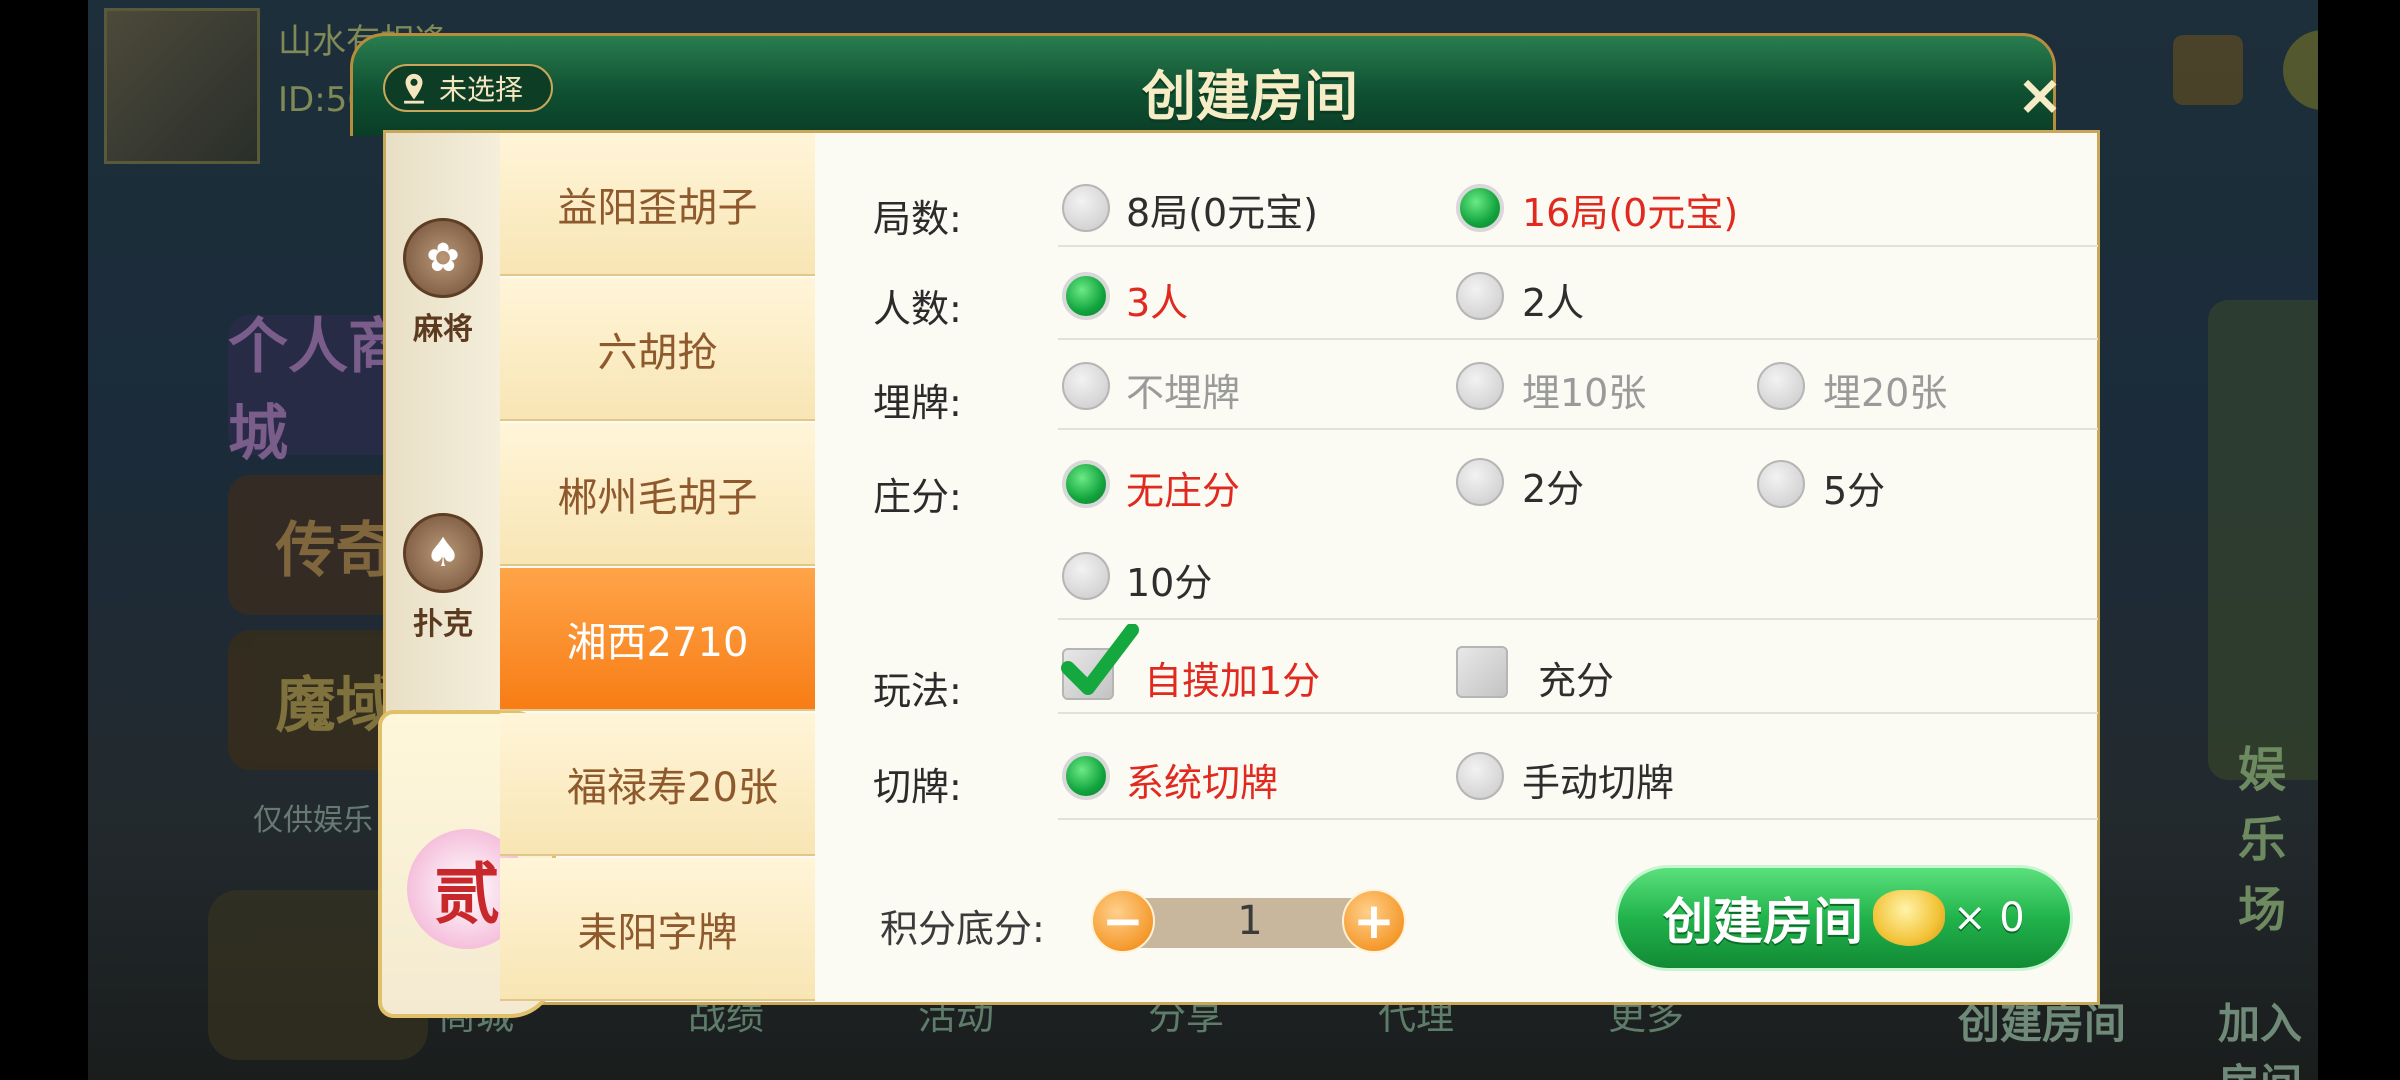  What do you see at coordinates (1157, 299) in the screenshot?
I see `players-option-3: 3人` at bounding box center [1157, 299].